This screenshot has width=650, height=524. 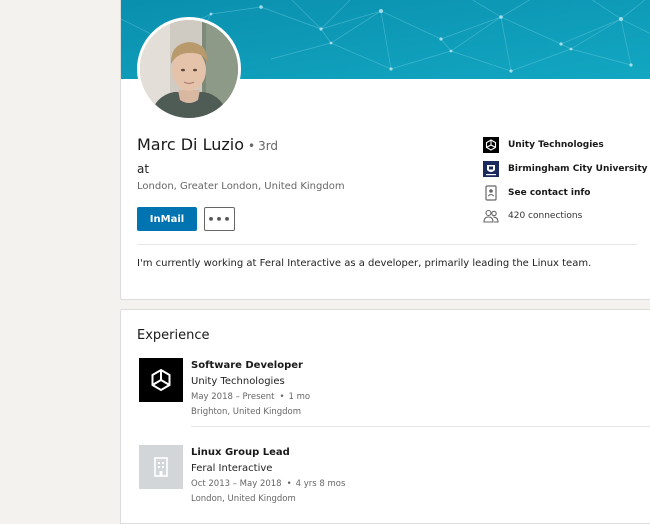 What do you see at coordinates (161, 467) in the screenshot?
I see `company-placeholder-icon` at bounding box center [161, 467].